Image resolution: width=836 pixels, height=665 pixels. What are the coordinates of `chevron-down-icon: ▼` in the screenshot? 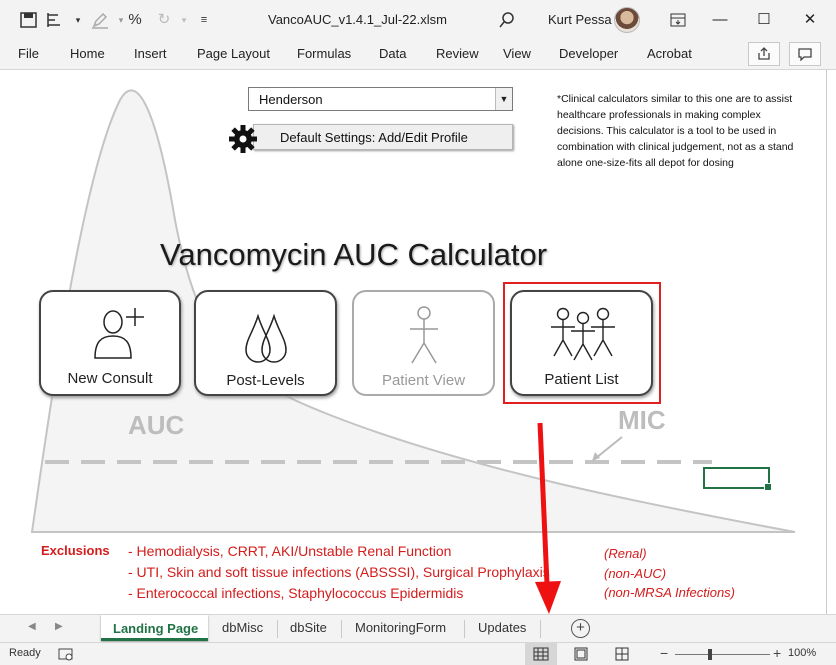 It's located at (503, 99).